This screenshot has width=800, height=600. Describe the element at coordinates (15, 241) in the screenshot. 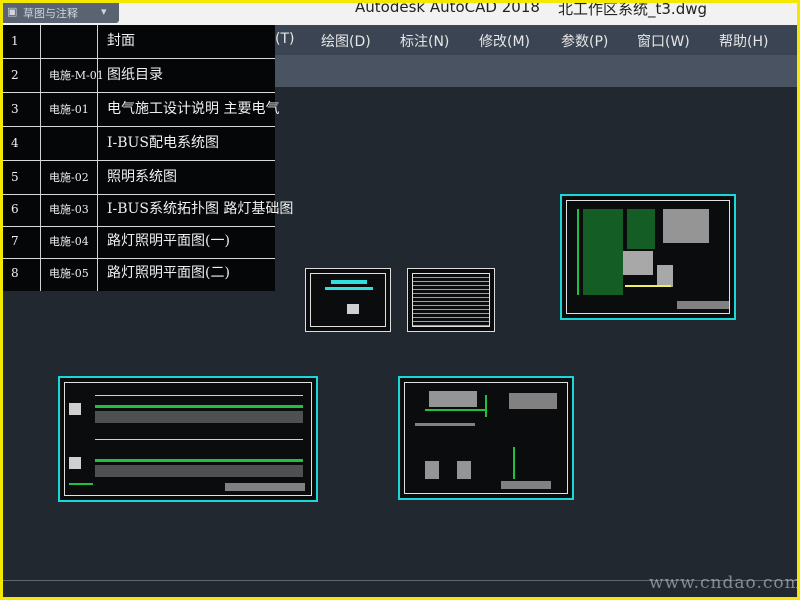

I see `row-number: 7` at that location.